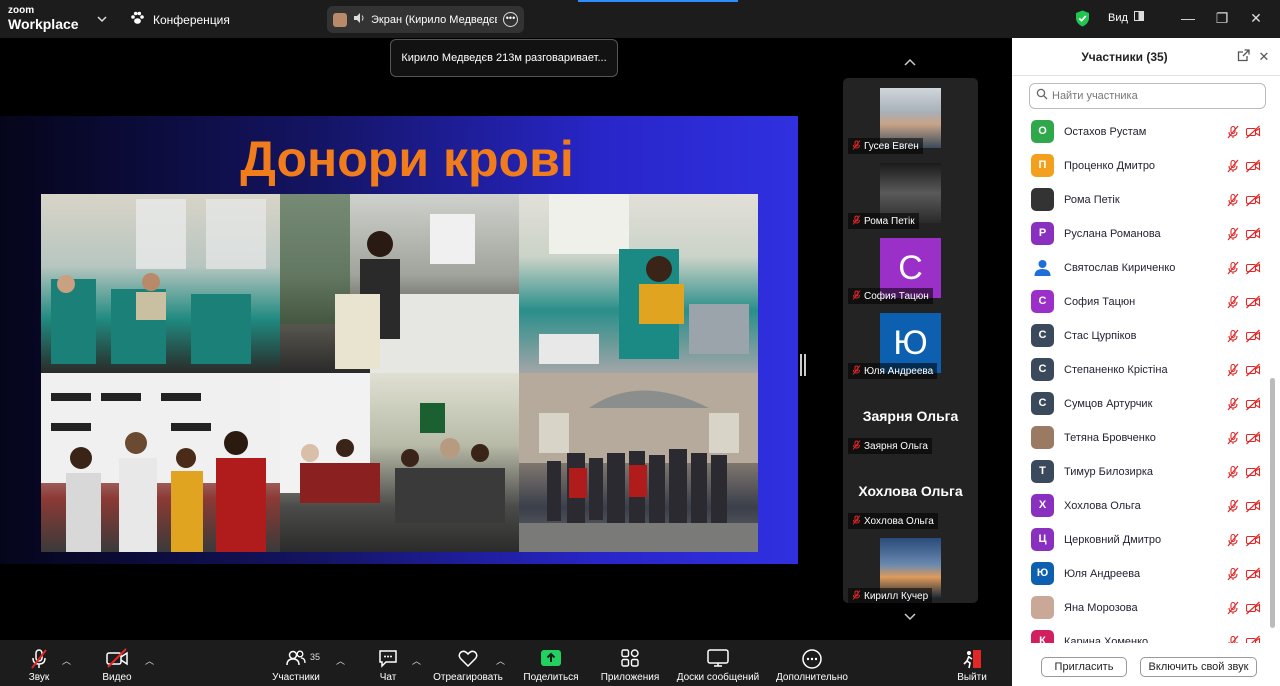 The height and width of the screenshot is (686, 1280). Describe the element at coordinates (1120, 268) in the screenshot. I see `participant-name: Святослав Кириченко` at that location.